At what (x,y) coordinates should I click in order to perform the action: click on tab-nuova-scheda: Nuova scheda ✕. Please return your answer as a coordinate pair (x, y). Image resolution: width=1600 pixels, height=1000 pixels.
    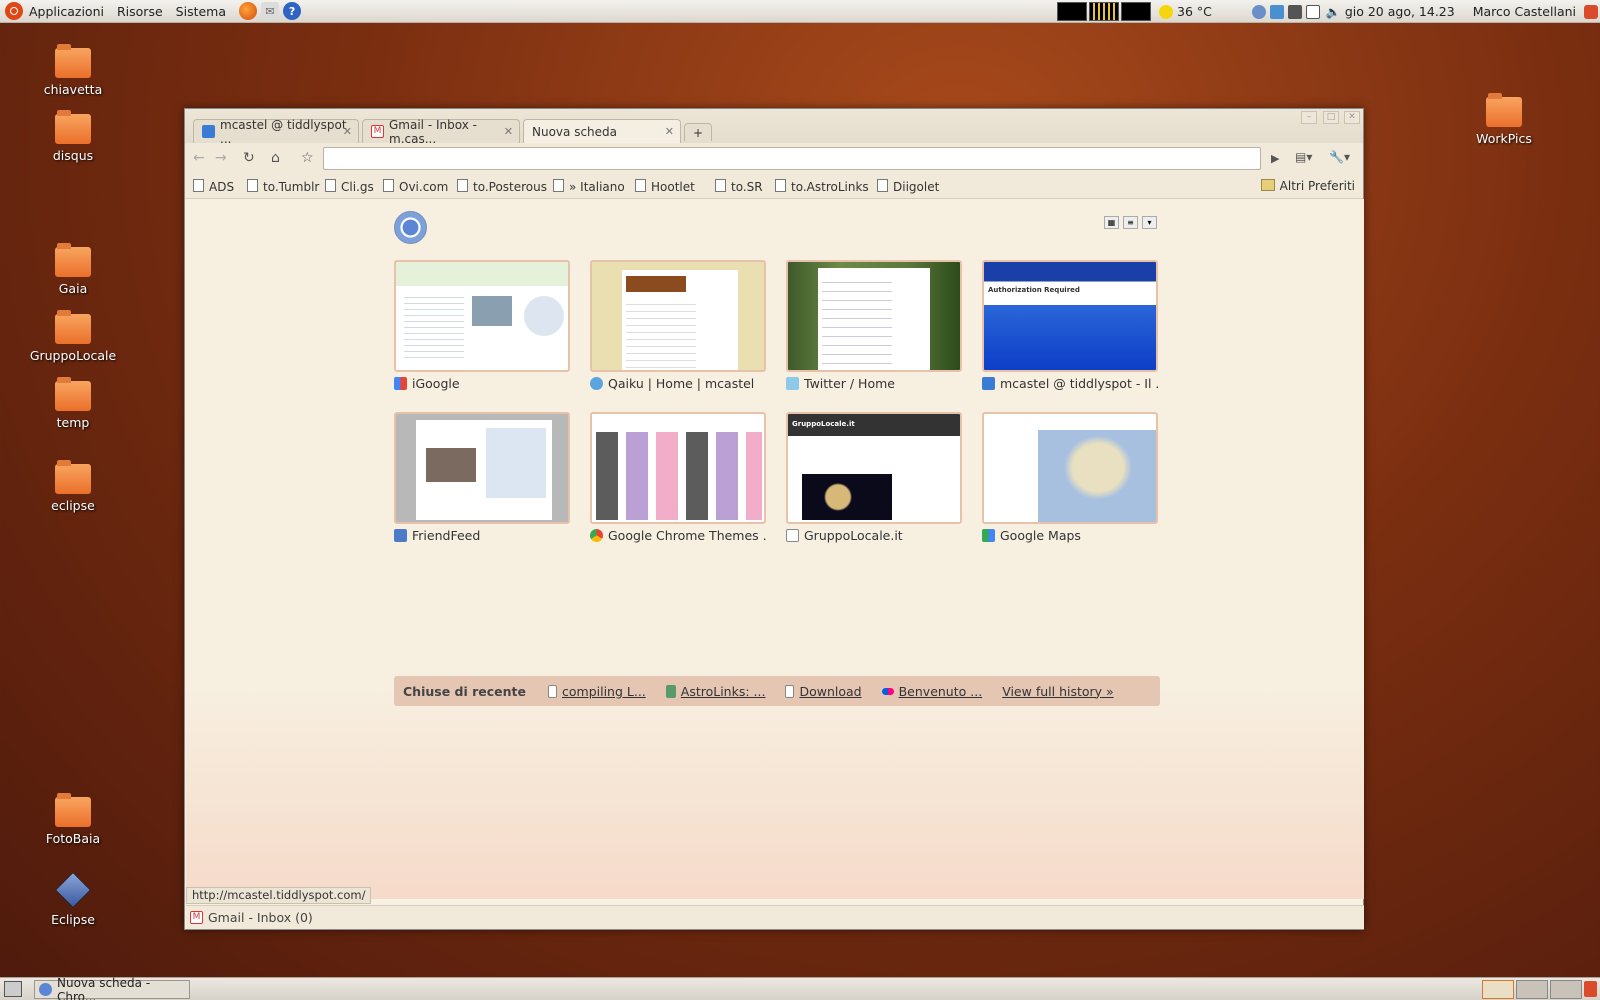
    Looking at the image, I should click on (602, 131).